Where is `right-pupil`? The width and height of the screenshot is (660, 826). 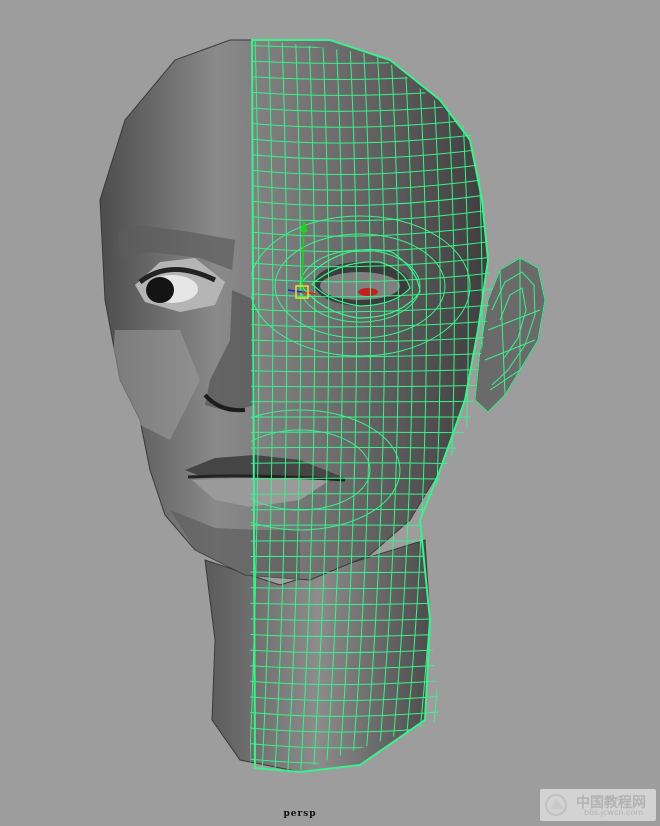 right-pupil is located at coordinates (368, 292).